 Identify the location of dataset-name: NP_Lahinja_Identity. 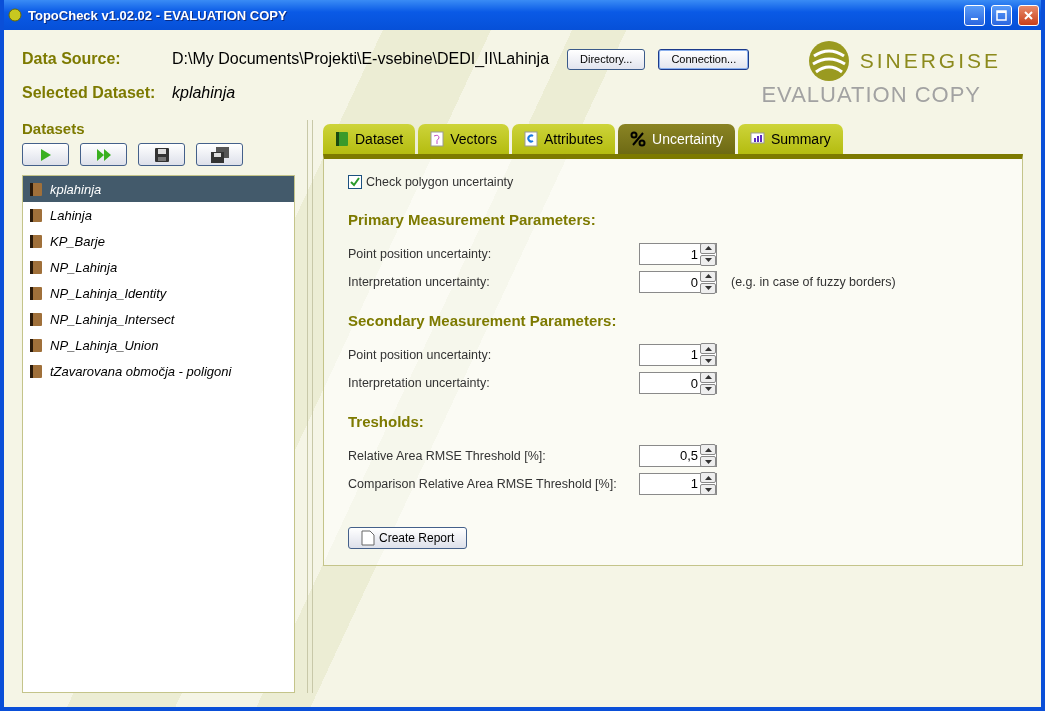
(108, 293).